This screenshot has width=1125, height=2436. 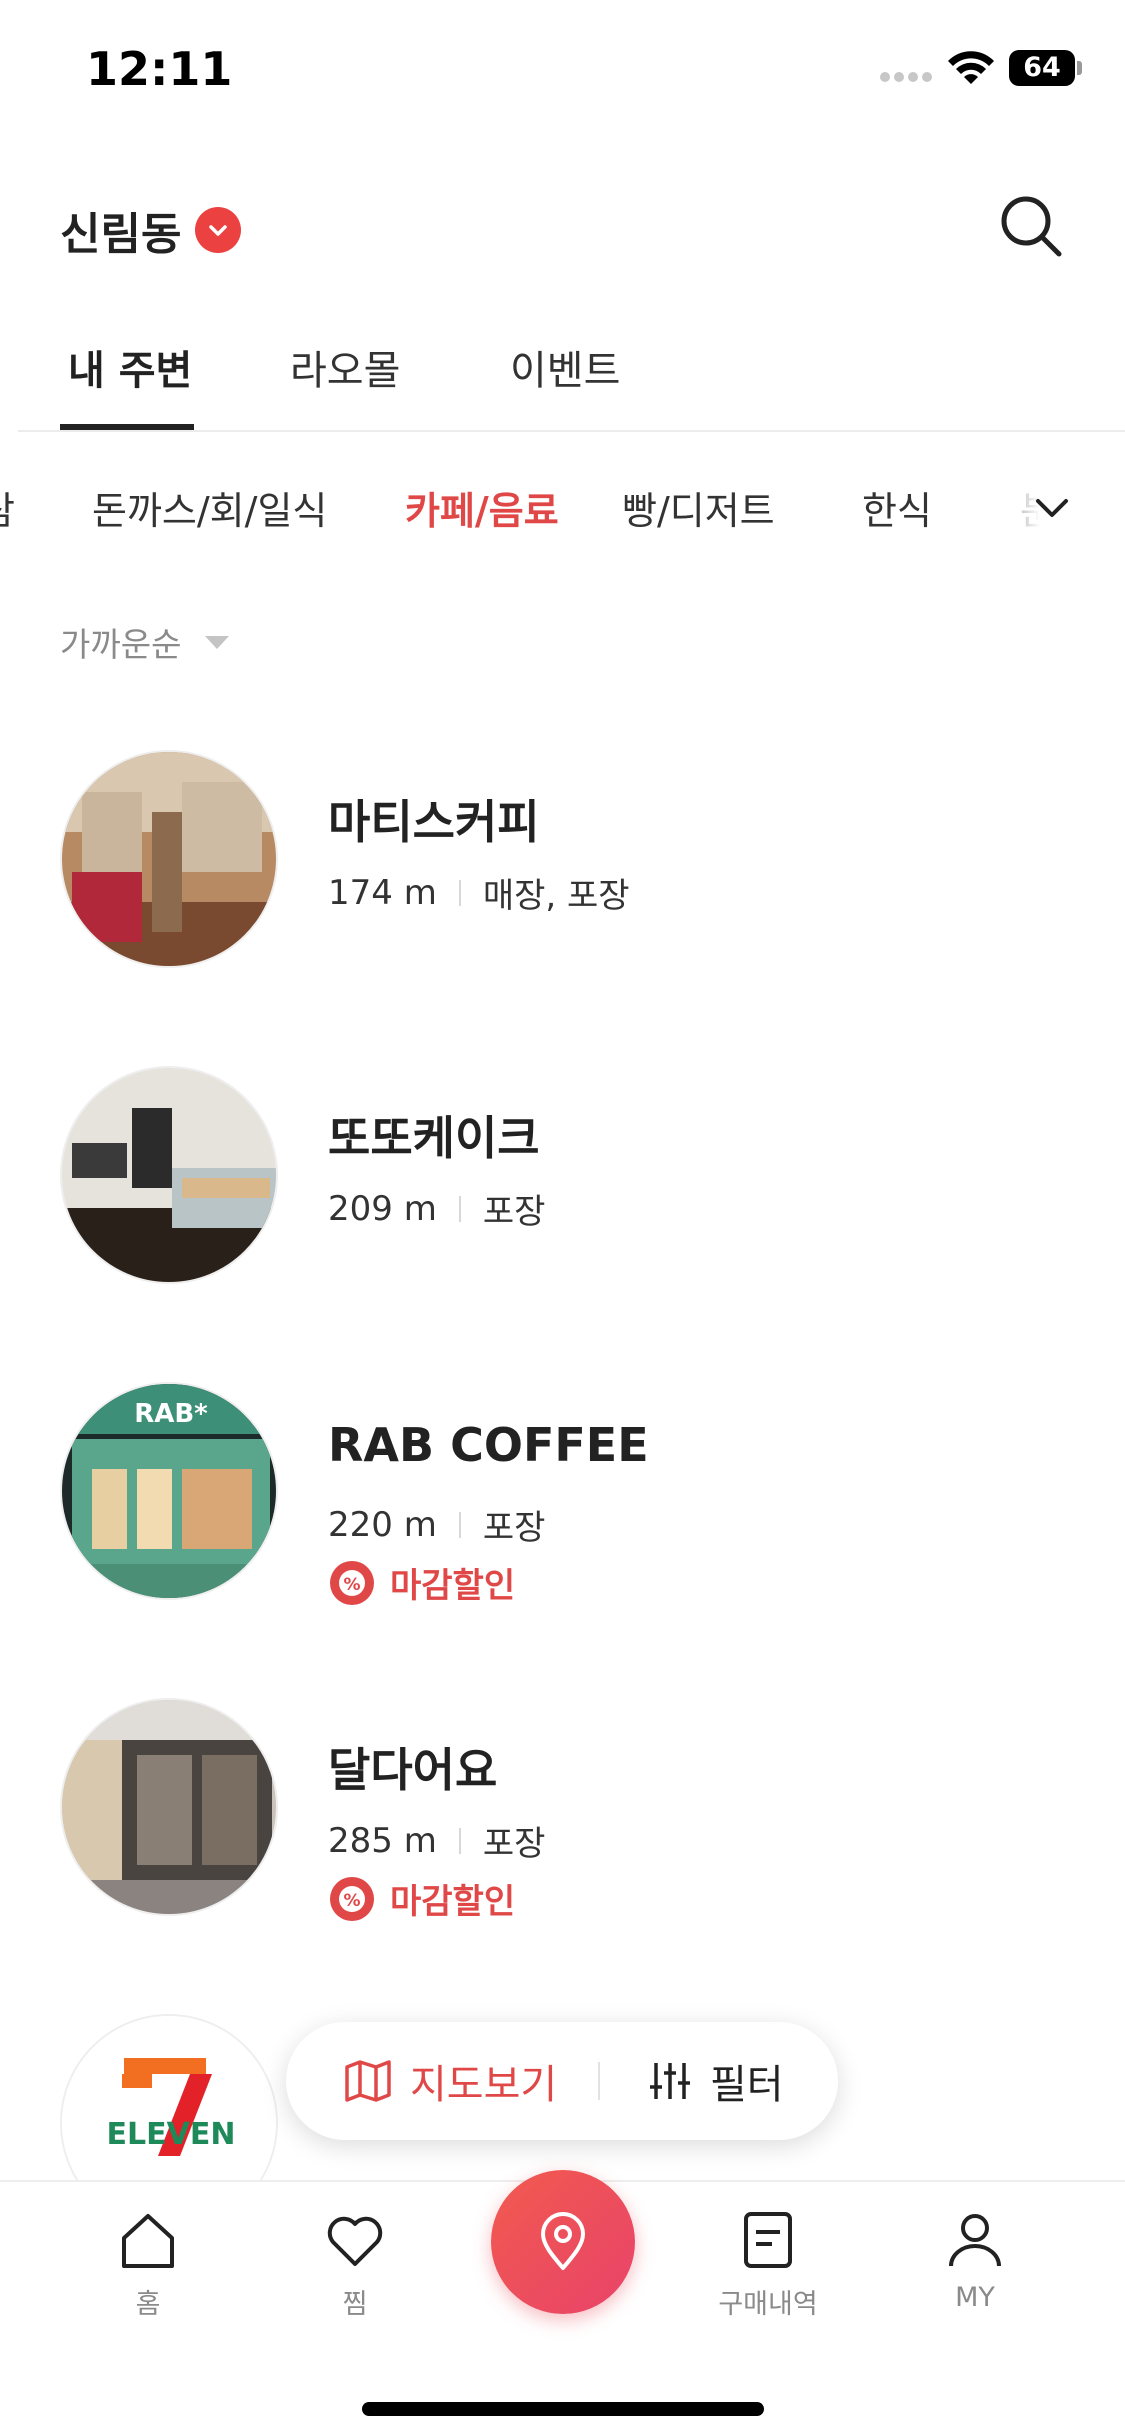 I want to click on category-row: 삼 돈까스/회/일식 카페/음료 빵/디저트 한식 분, so click(x=562, y=510).